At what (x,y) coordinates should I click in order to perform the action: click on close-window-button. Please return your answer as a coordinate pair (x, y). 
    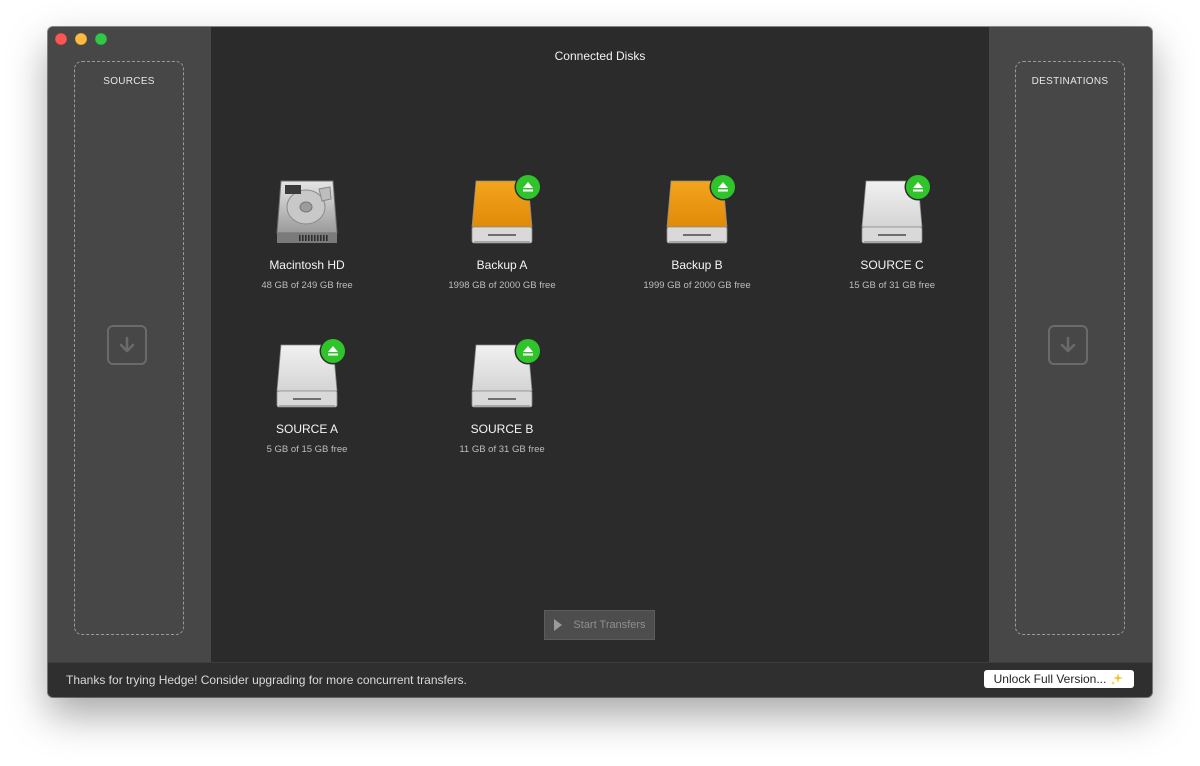
    Looking at the image, I should click on (61, 39).